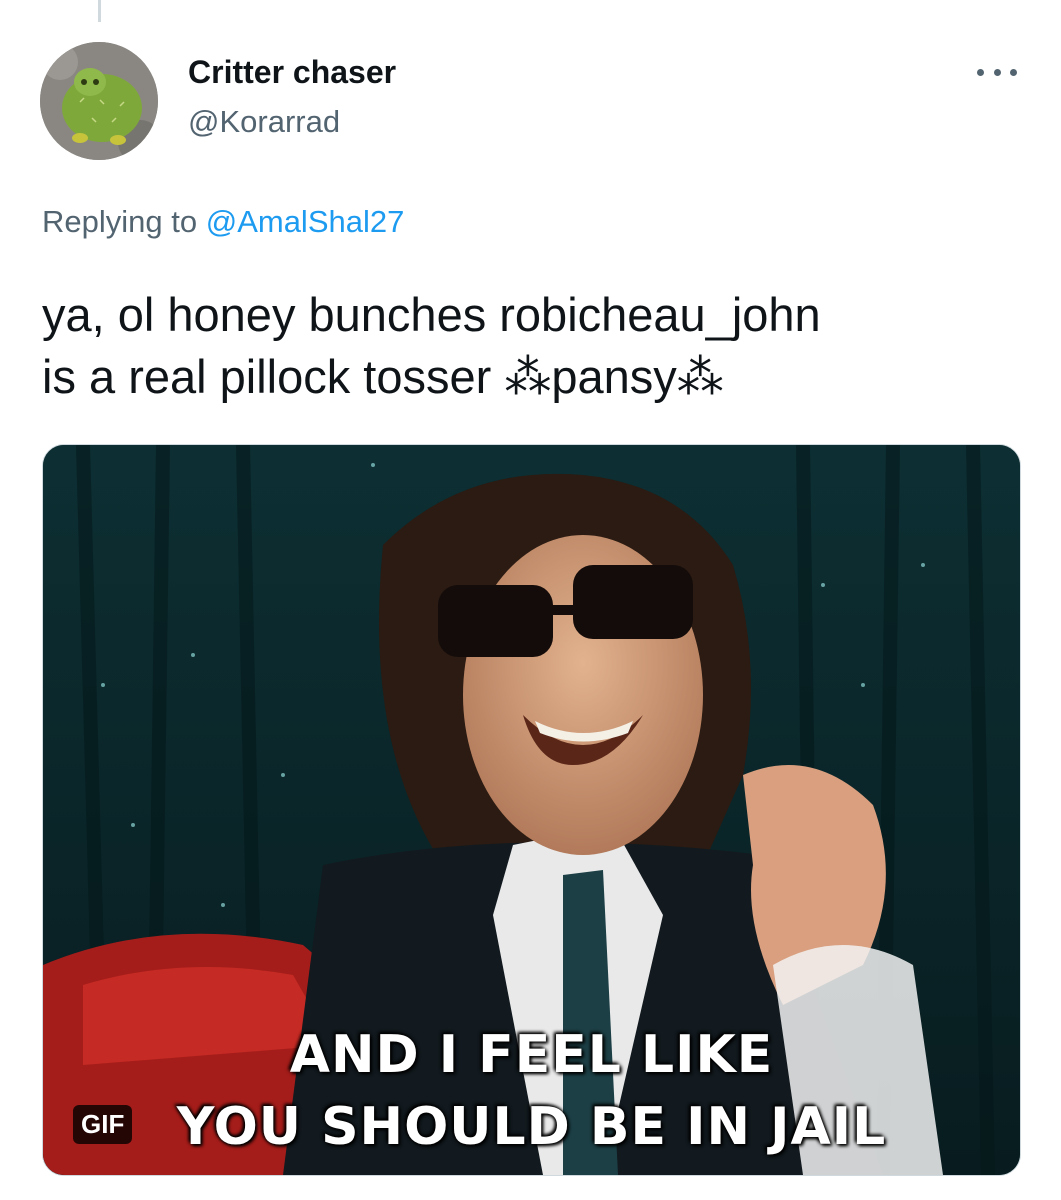  I want to click on gif-badge: GIF, so click(103, 1124).